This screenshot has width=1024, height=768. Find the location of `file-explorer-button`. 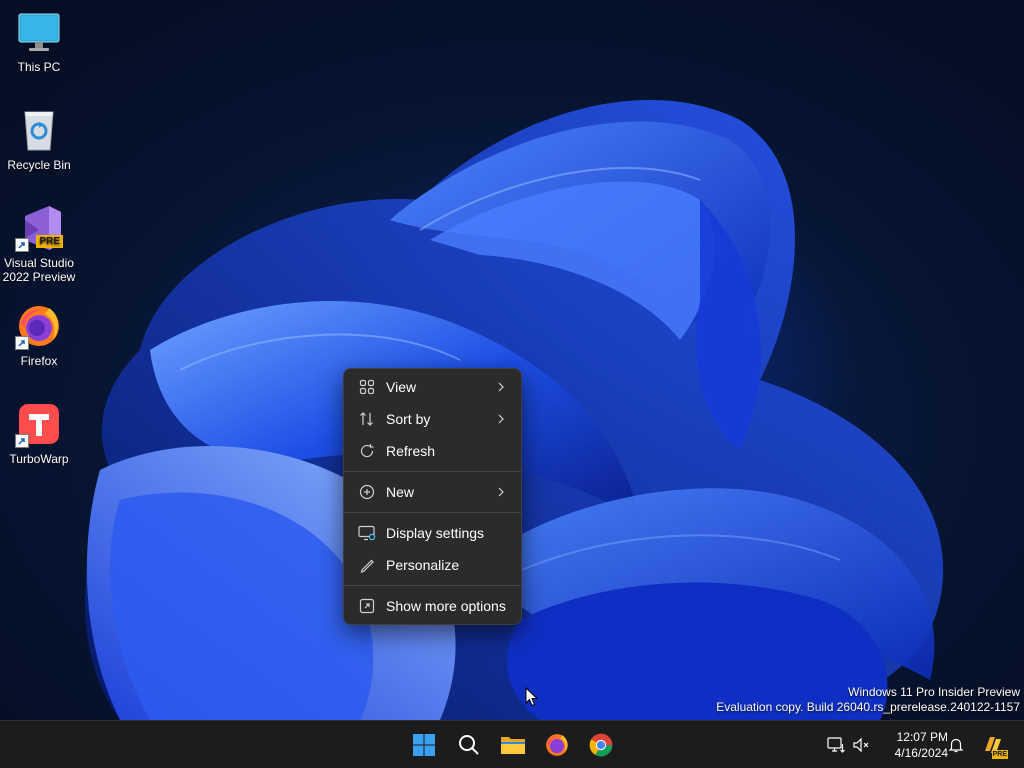

file-explorer-button is located at coordinates (513, 745).